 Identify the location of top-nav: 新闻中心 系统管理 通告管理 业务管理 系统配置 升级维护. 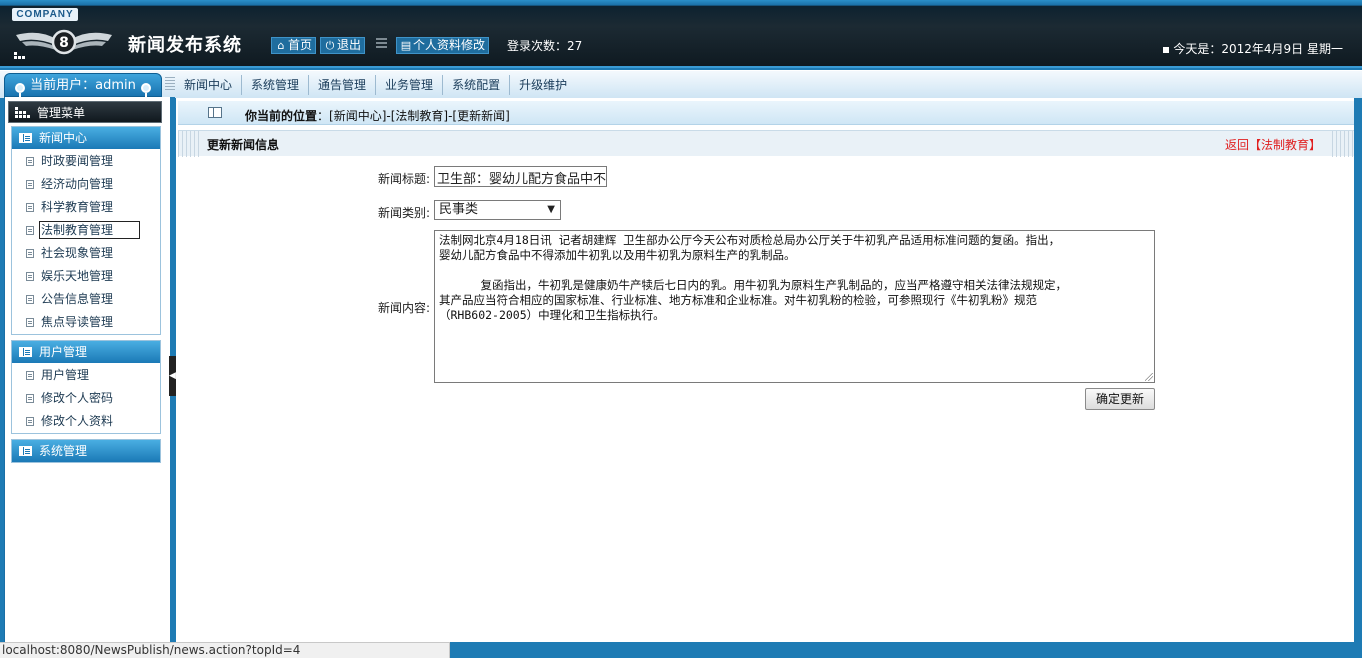
(375, 85).